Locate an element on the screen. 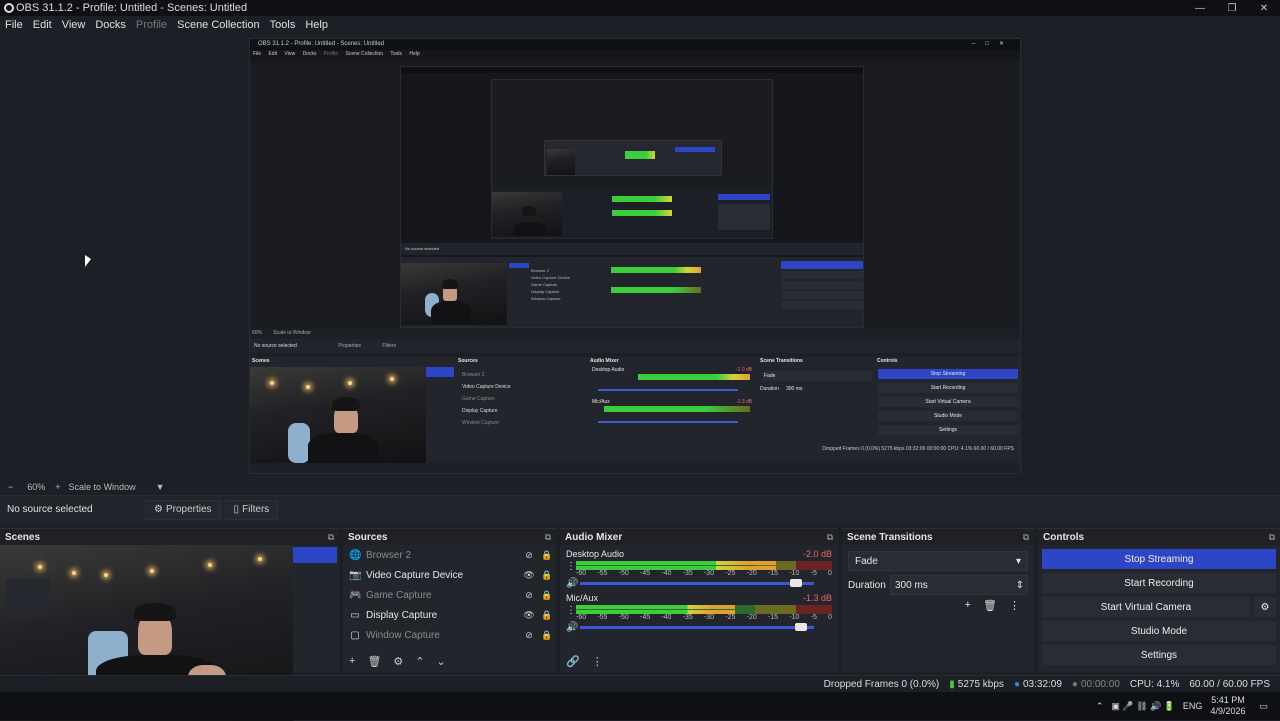  volume-meter is located at coordinates (704, 565).